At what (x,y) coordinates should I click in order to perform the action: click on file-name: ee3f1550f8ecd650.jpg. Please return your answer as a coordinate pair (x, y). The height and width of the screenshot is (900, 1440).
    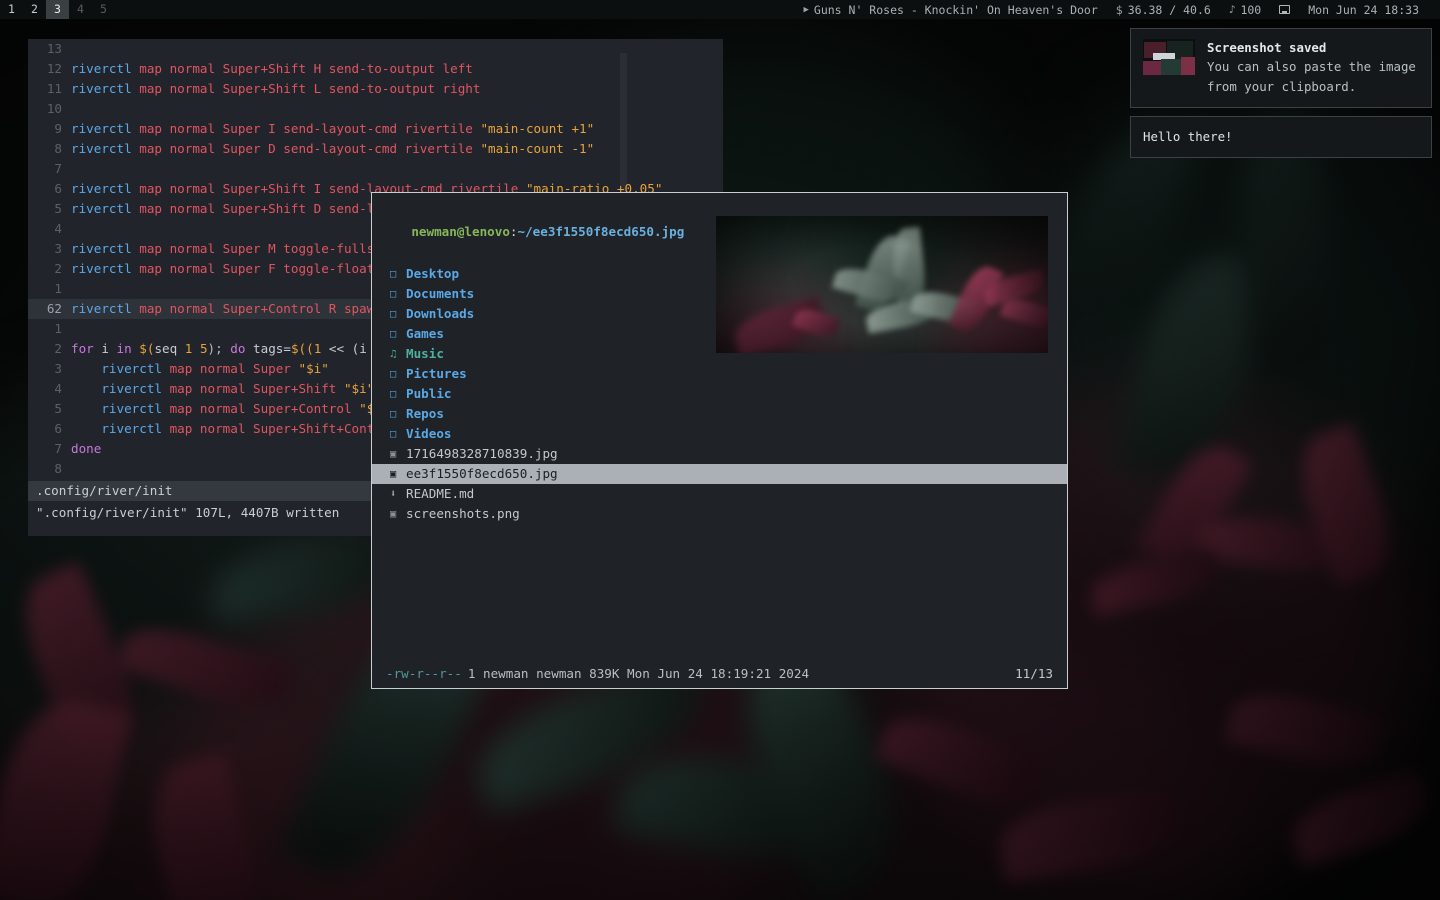
    Looking at the image, I should click on (482, 473).